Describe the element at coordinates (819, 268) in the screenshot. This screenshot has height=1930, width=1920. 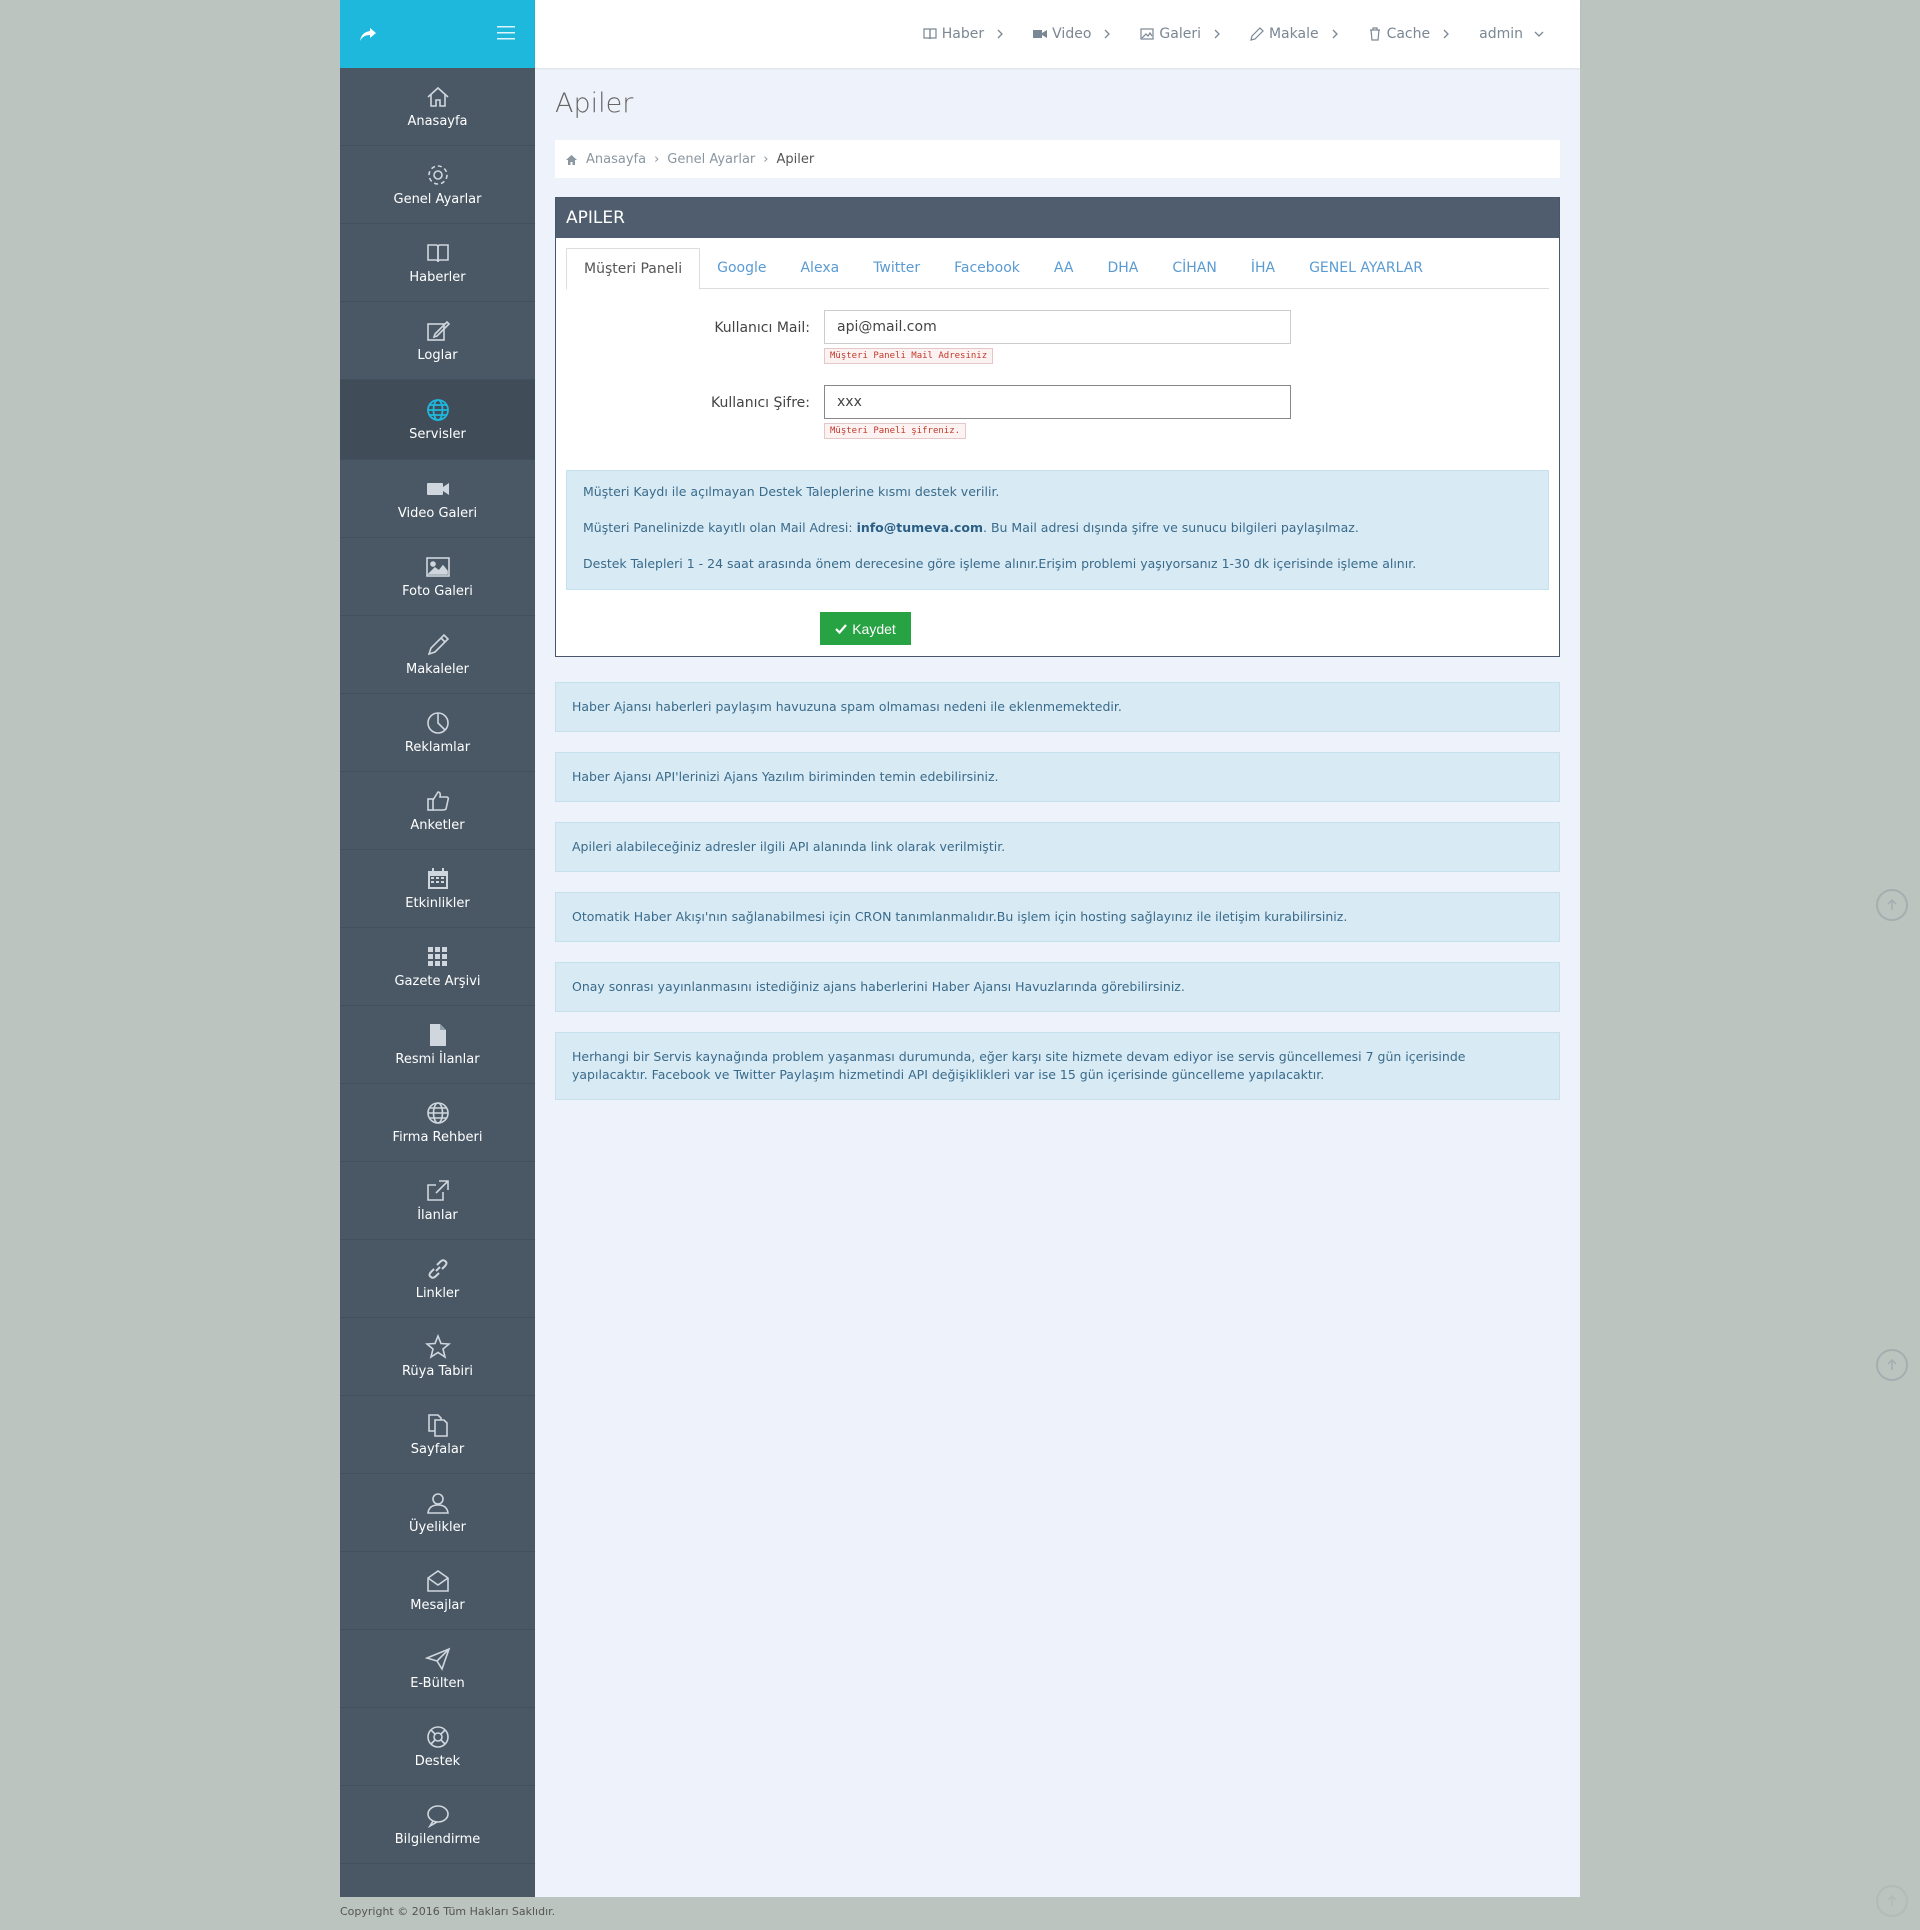
I see `tab-alexa: Alexa` at that location.